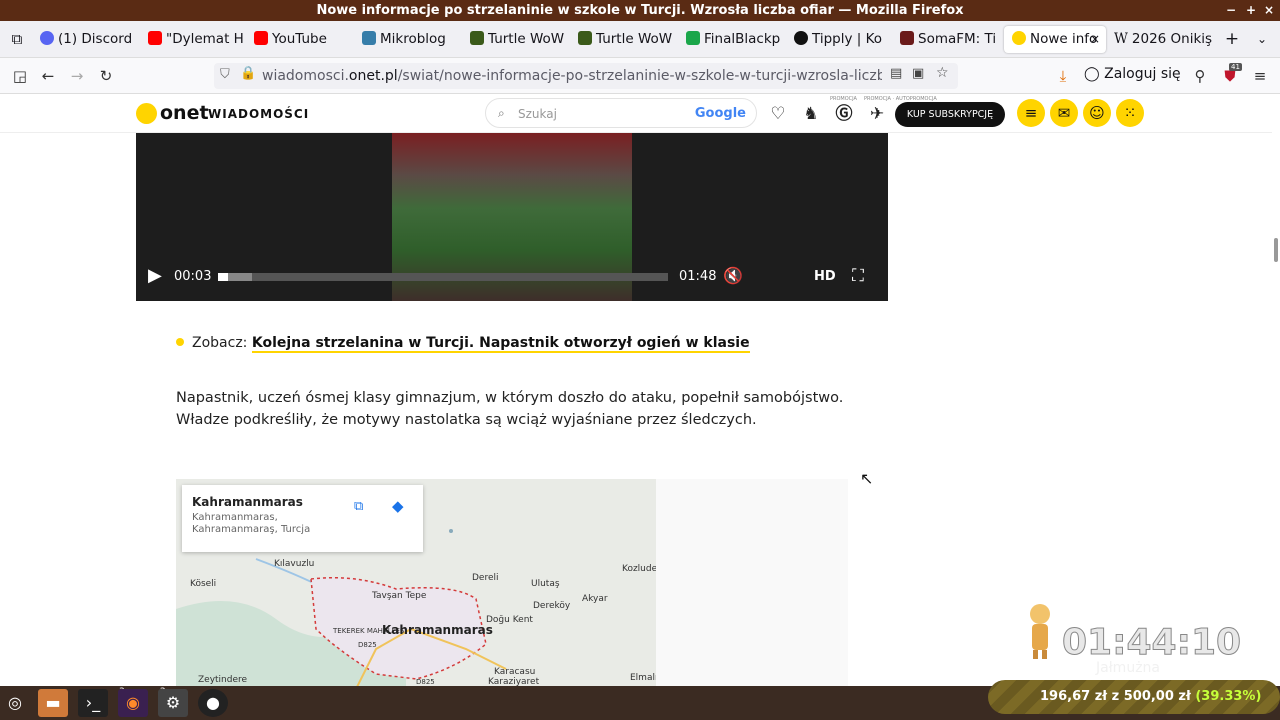 The width and height of the screenshot is (1280, 720). I want to click on tab-turtle-wow-2: Turtle WoW, so click(627, 39).